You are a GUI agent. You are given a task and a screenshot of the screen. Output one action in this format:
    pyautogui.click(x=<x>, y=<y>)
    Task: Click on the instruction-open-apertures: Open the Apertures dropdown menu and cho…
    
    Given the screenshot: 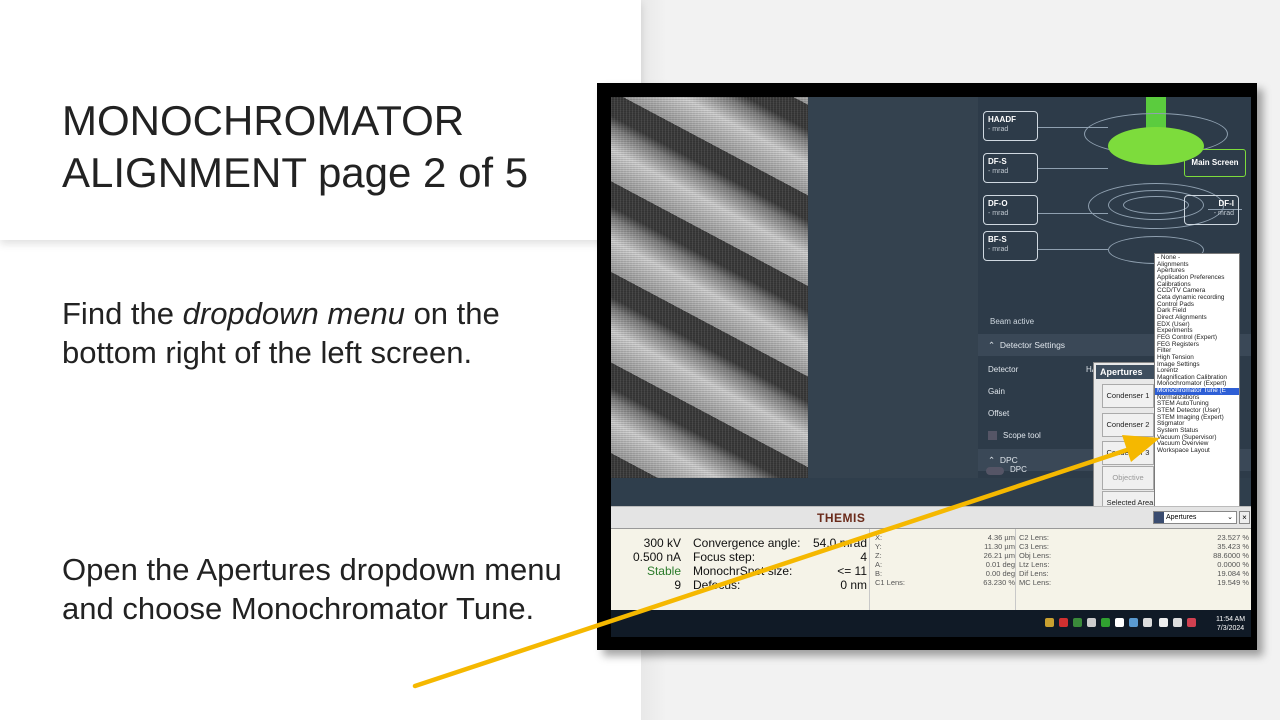 What is the action you would take?
    pyautogui.click(x=312, y=589)
    